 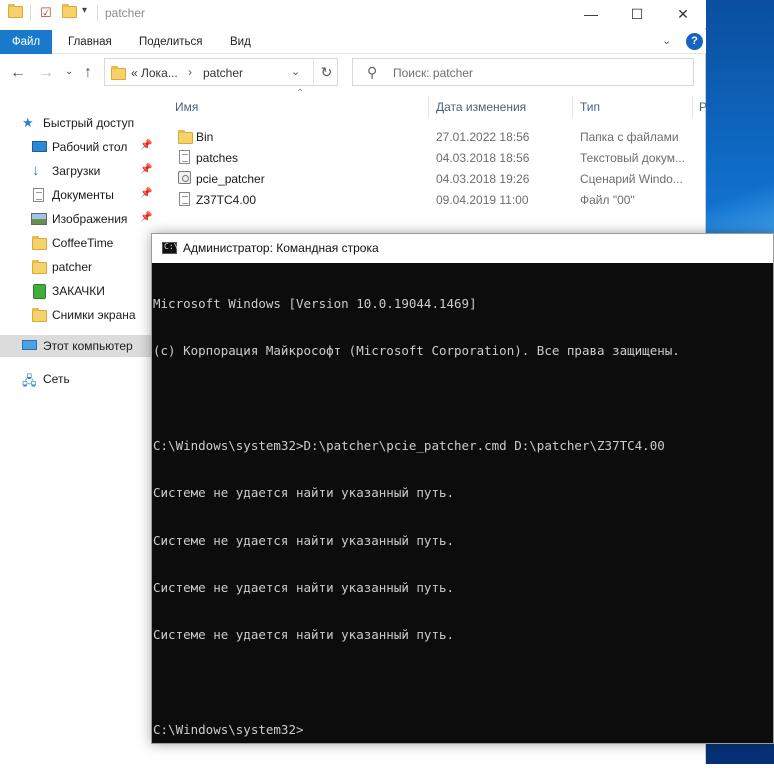 I want to click on file-row: Bin 27.01.2022 18:56 Папка с файлами, so click(x=436, y=136).